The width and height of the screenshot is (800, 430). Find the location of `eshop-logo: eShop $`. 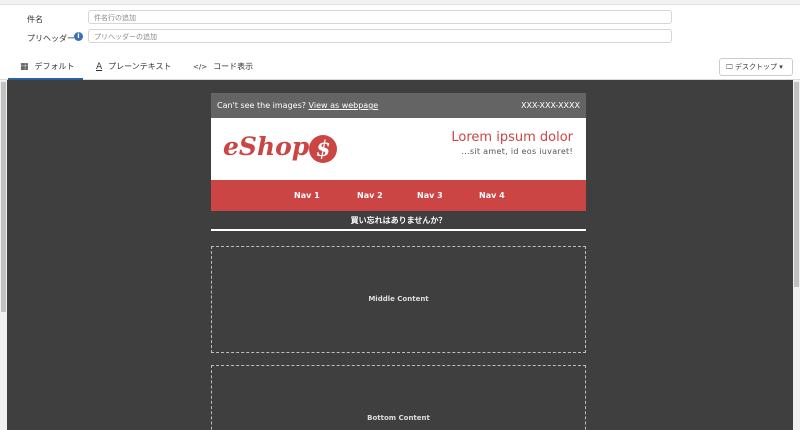

eshop-logo: eShop $ is located at coordinates (280, 147).